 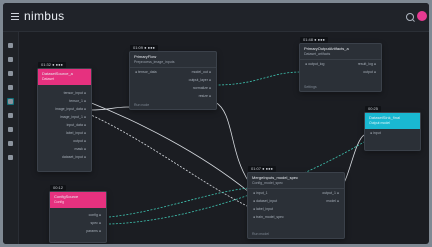 I want to click on node-footer: Run node, so click(x=141, y=105).